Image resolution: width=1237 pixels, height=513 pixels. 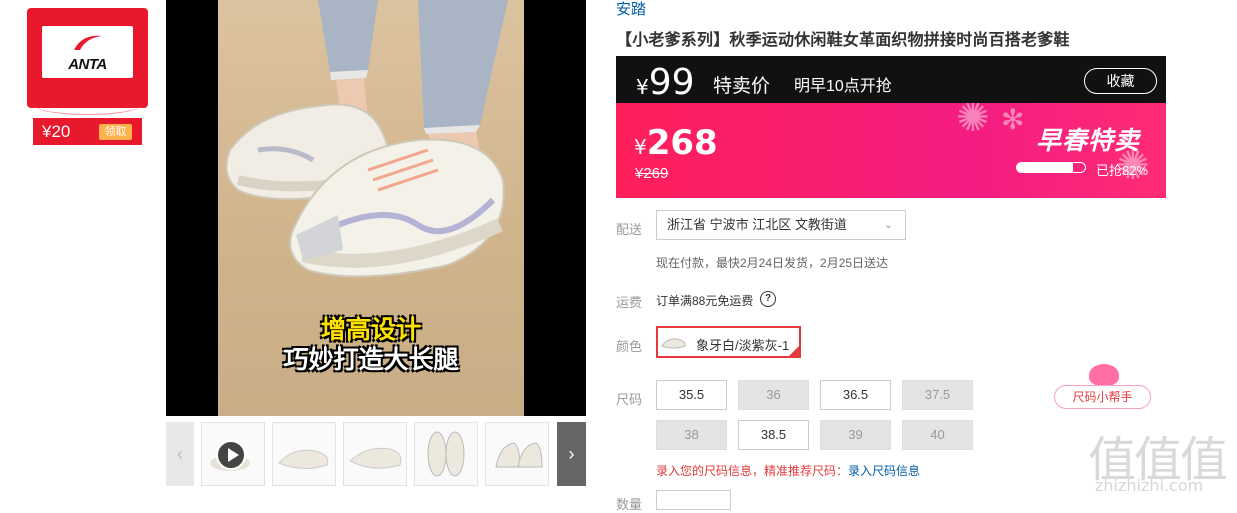 What do you see at coordinates (773, 395) in the screenshot?
I see `size-option-disabled: 36` at bounding box center [773, 395].